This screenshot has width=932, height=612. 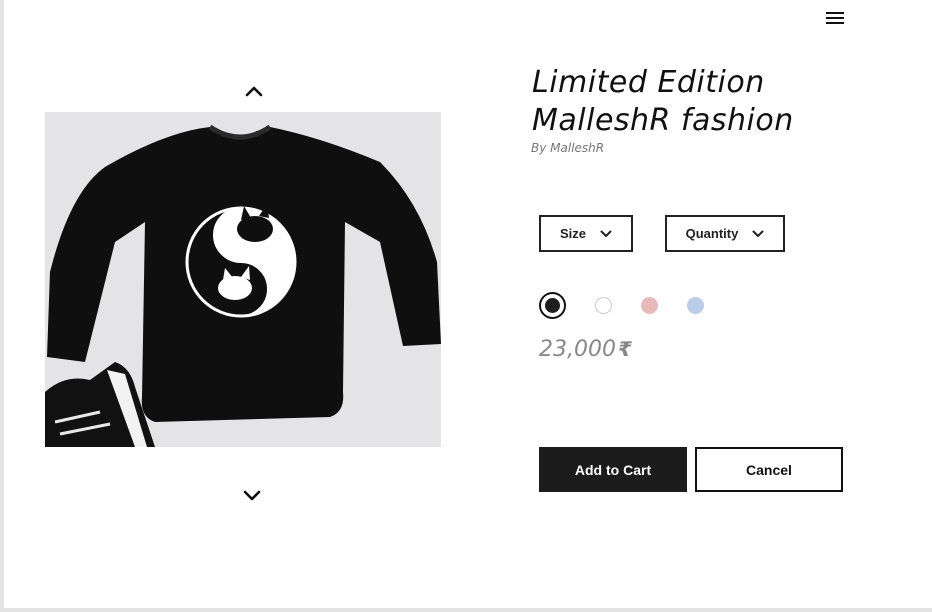 I want to click on product-title: Limited Edition MalleshR fashion, so click(x=712, y=102).